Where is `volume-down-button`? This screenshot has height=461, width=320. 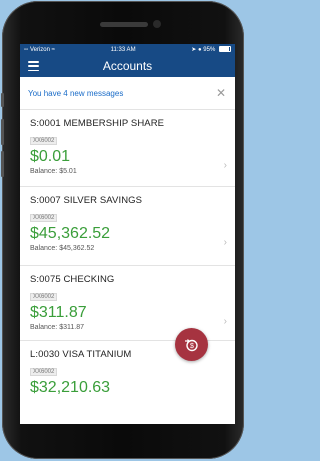
volume-down-button is located at coordinates (2, 164).